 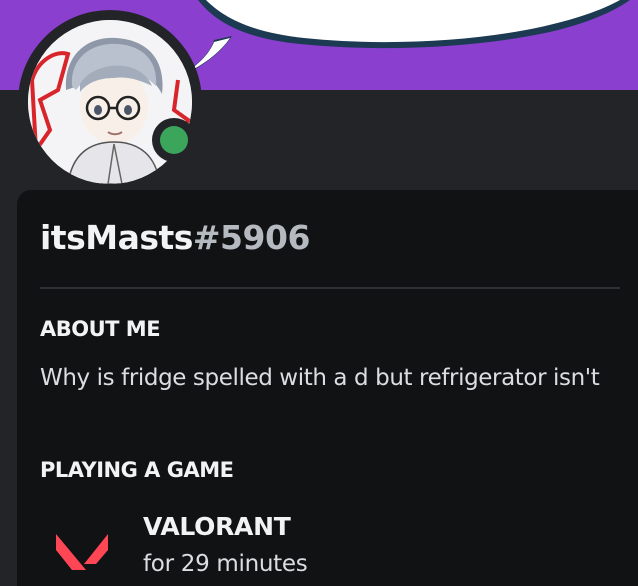 I want to click on about-me-title: ABOUT ME, so click(x=100, y=329).